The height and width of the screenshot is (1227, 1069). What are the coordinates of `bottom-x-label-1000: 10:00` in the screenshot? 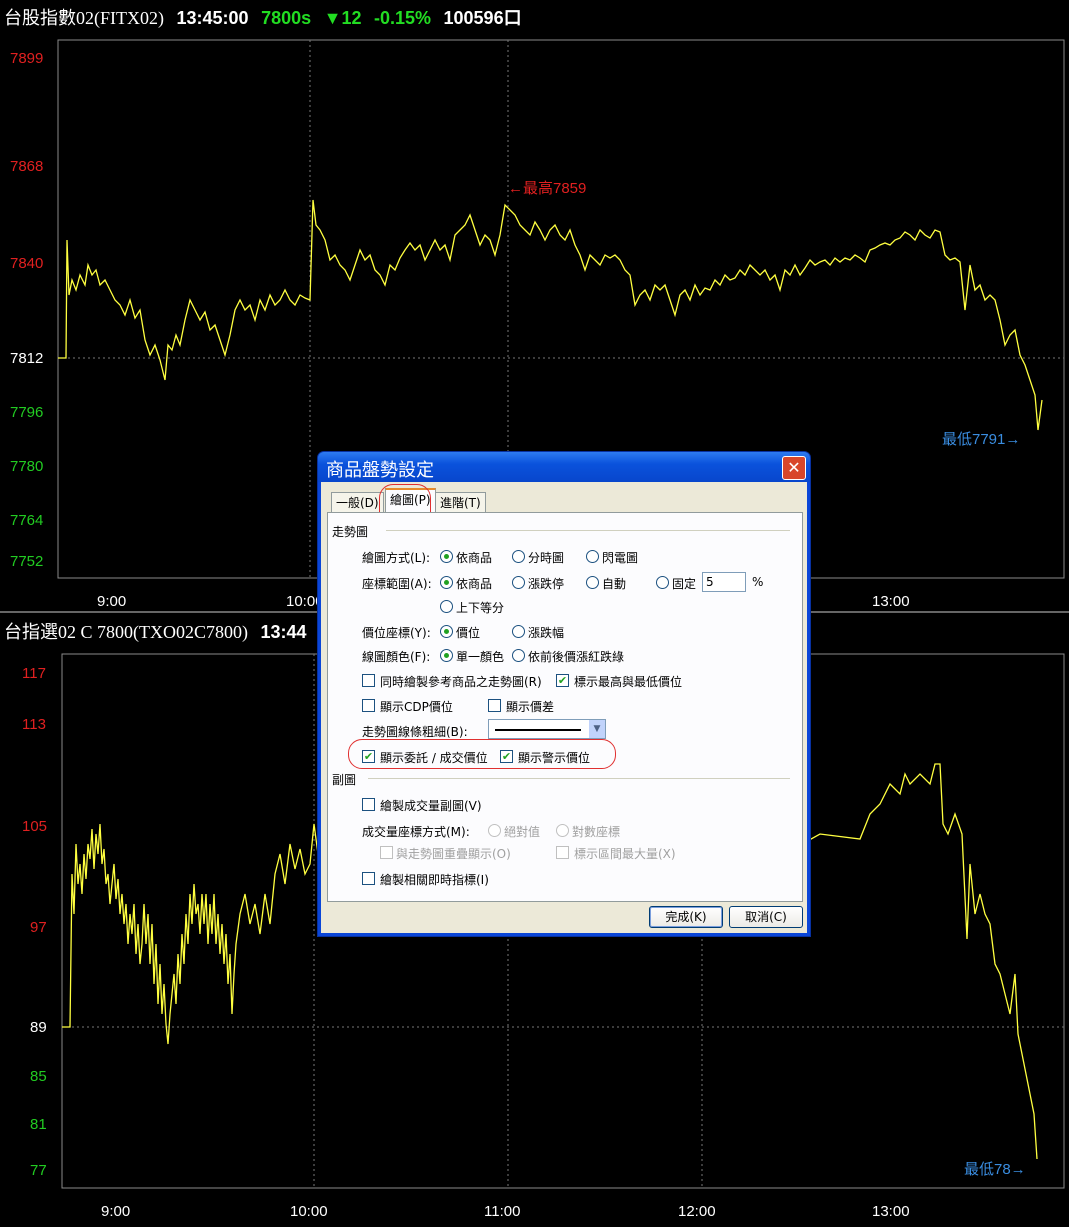 It's located at (309, 1211).